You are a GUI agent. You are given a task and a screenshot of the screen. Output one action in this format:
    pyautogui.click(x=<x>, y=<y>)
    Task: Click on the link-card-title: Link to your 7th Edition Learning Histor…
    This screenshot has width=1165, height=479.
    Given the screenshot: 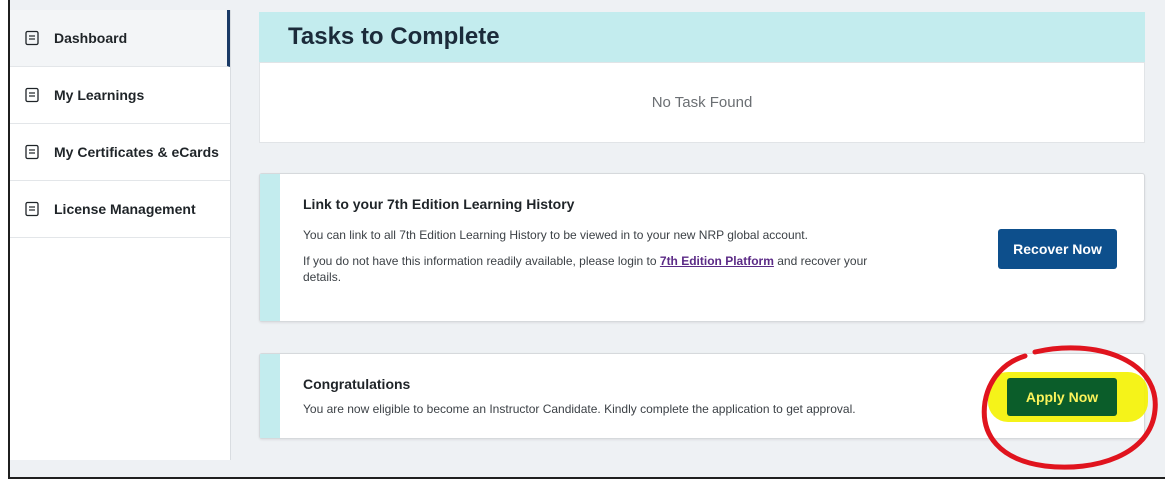 What is the action you would take?
    pyautogui.click(x=439, y=204)
    